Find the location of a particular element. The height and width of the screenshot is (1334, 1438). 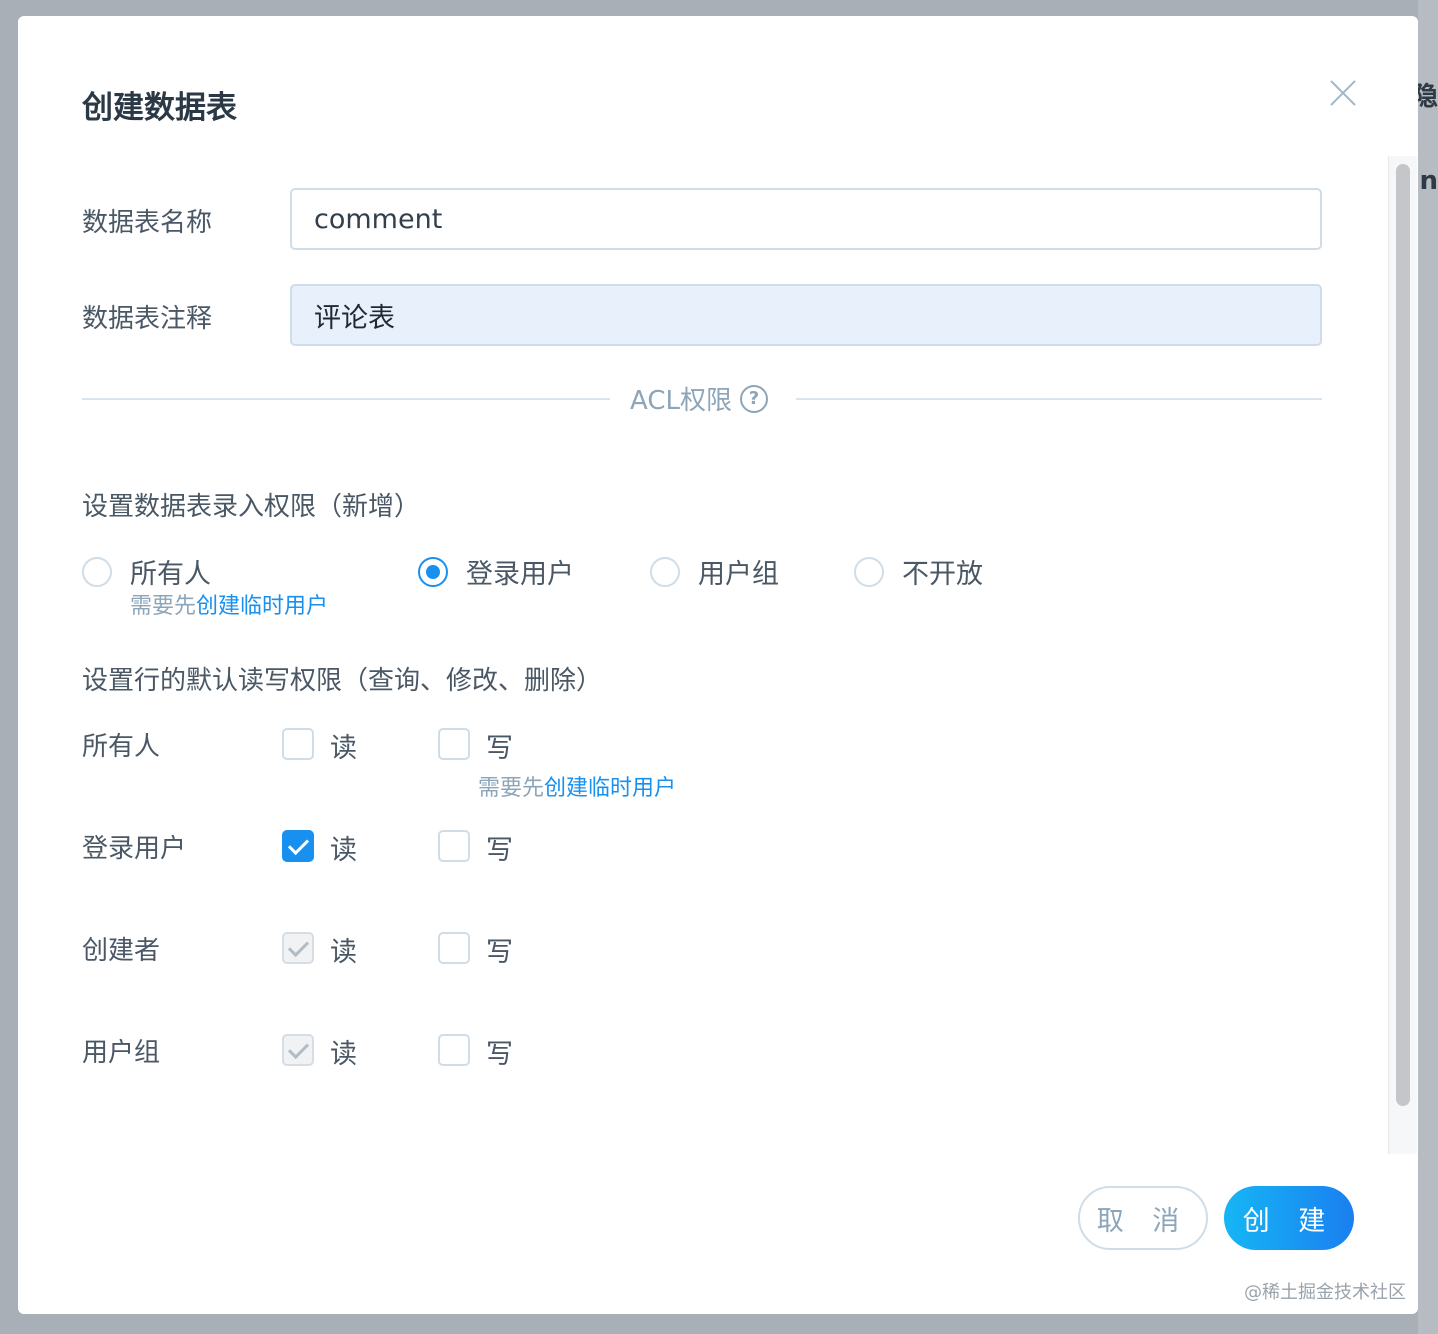

role-label-everyone: 所有人 is located at coordinates (121, 747).